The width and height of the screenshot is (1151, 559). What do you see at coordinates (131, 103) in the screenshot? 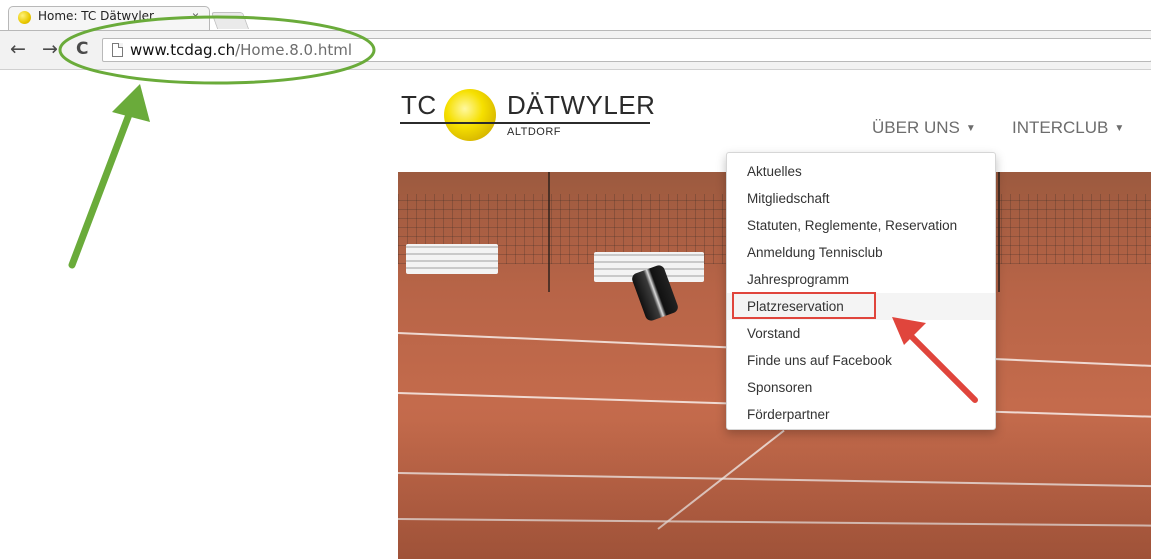
I see `green-arrow-head` at bounding box center [131, 103].